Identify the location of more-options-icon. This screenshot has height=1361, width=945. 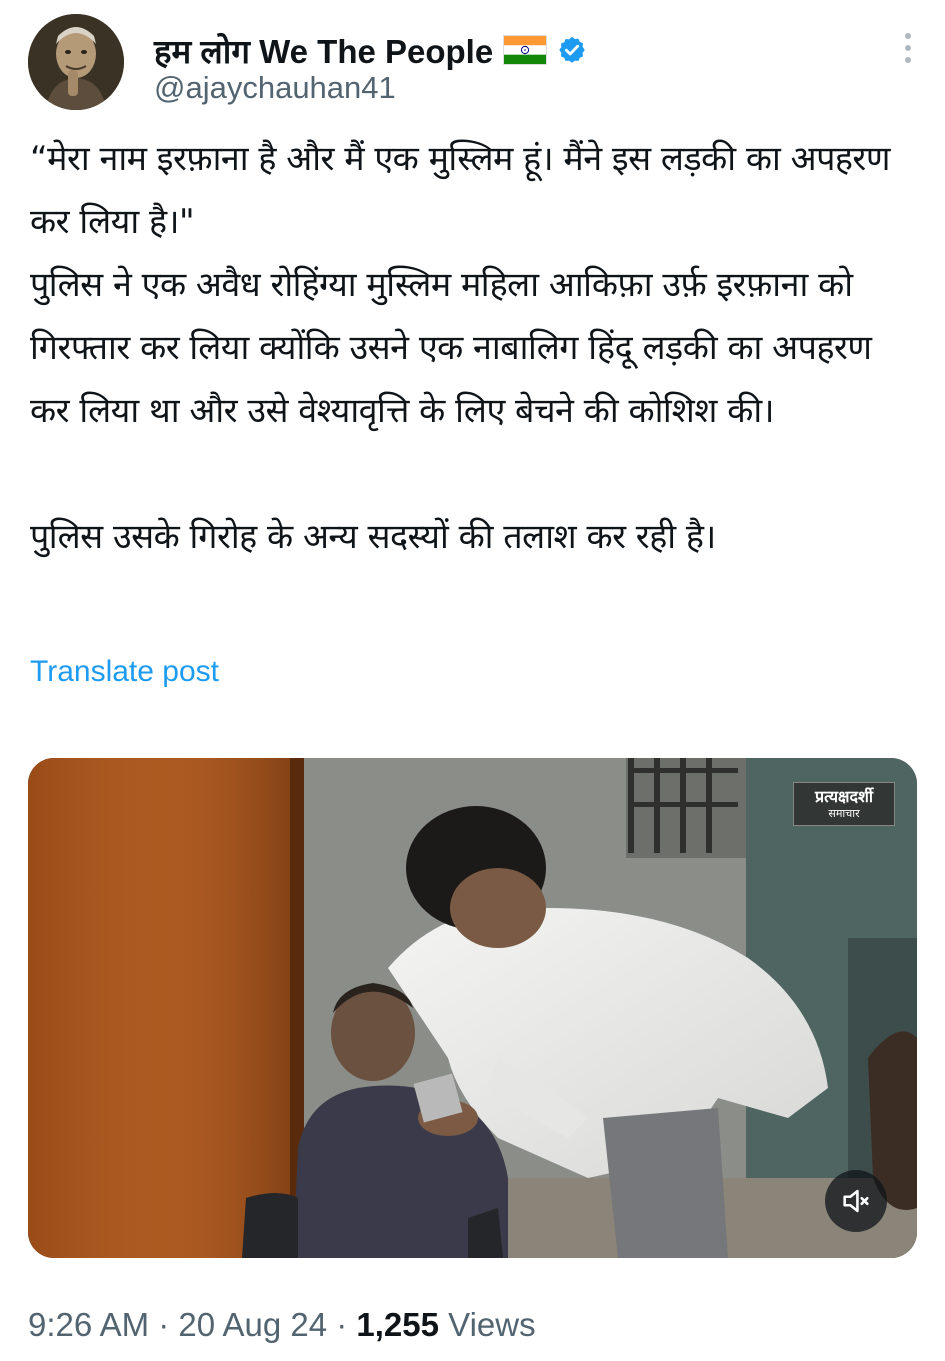
(908, 48).